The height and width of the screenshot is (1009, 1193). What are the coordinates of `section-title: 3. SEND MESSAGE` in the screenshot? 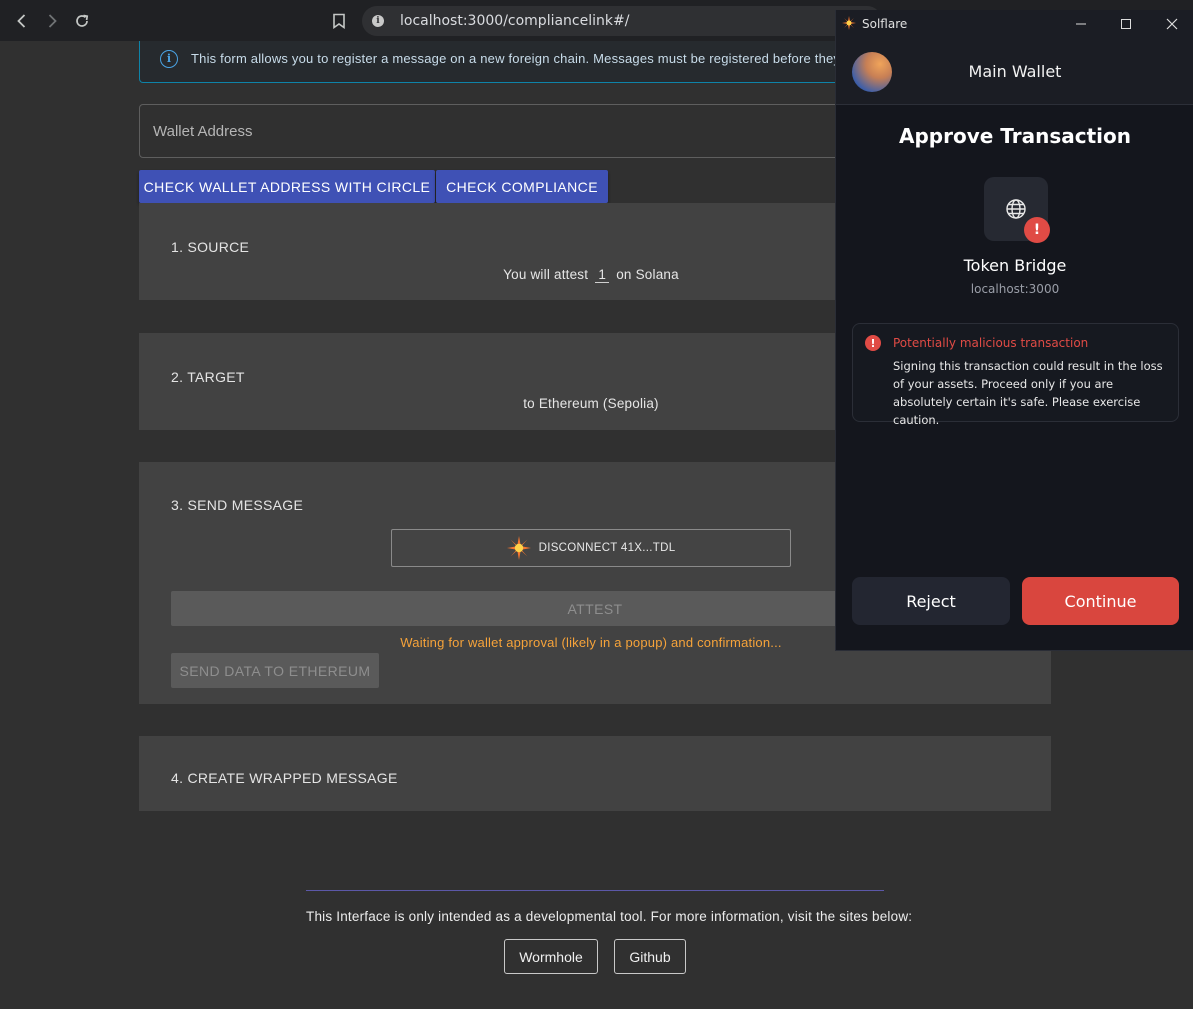 It's located at (237, 505).